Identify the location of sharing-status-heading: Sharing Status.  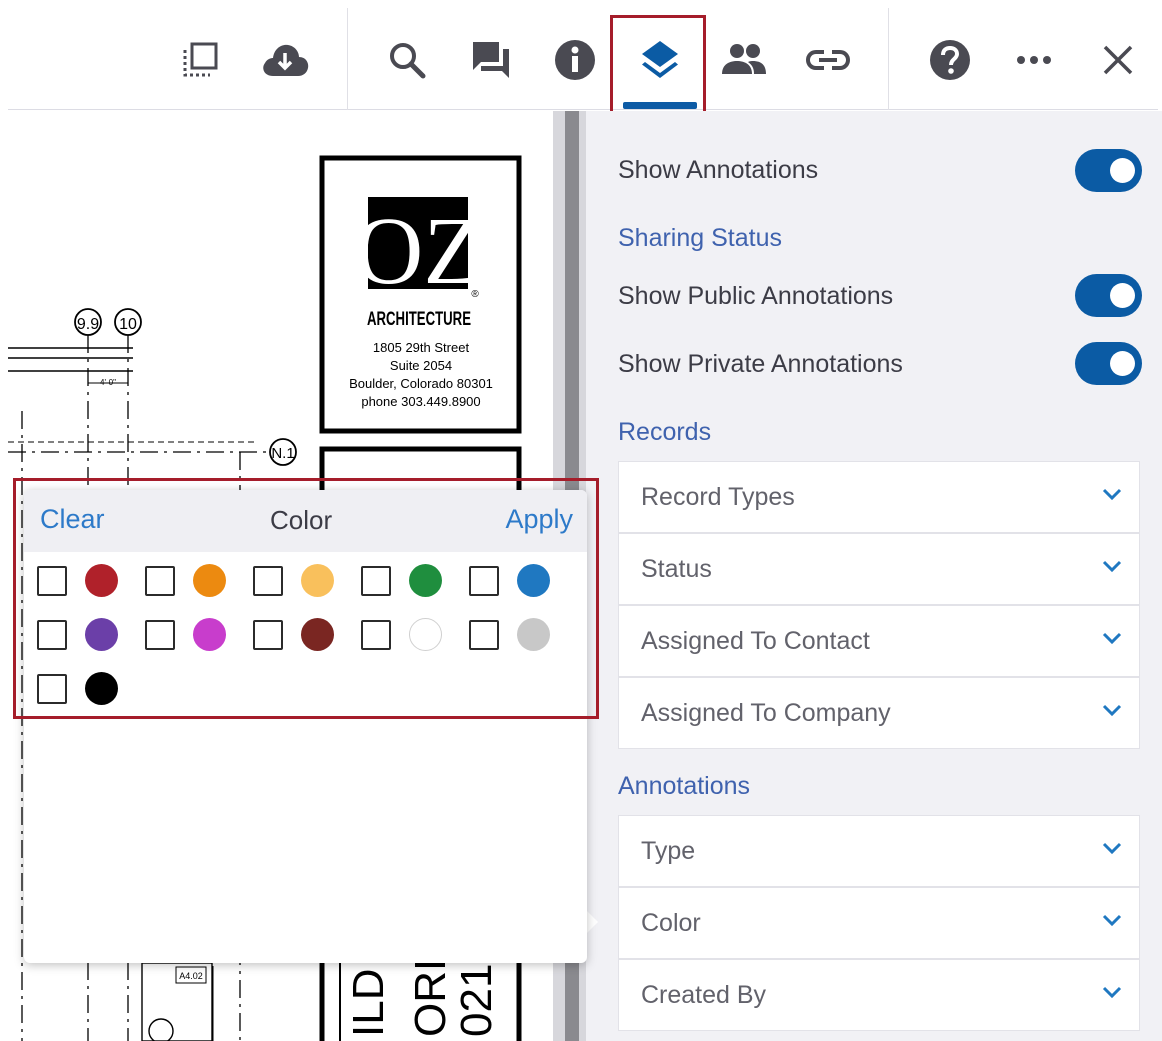
(700, 238).